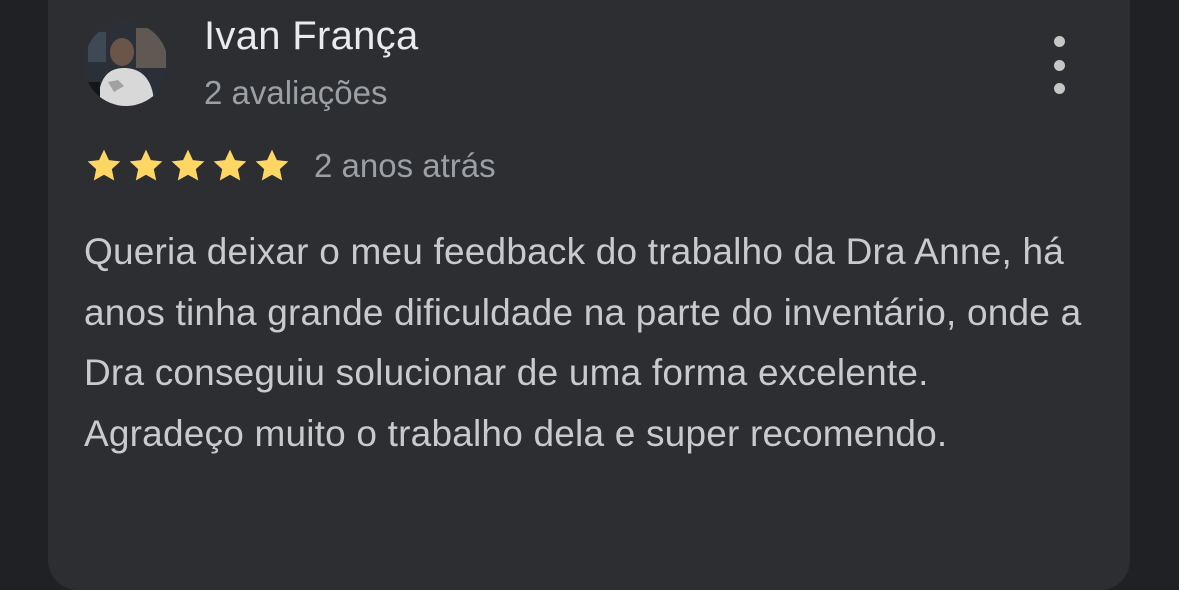  I want to click on star-rating, so click(188, 166).